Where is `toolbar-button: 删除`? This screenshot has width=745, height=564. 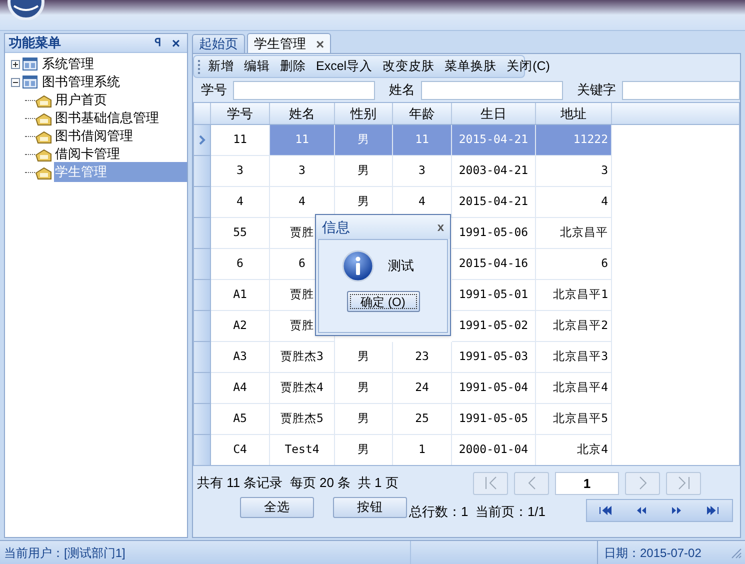
toolbar-button: 删除 is located at coordinates (293, 66).